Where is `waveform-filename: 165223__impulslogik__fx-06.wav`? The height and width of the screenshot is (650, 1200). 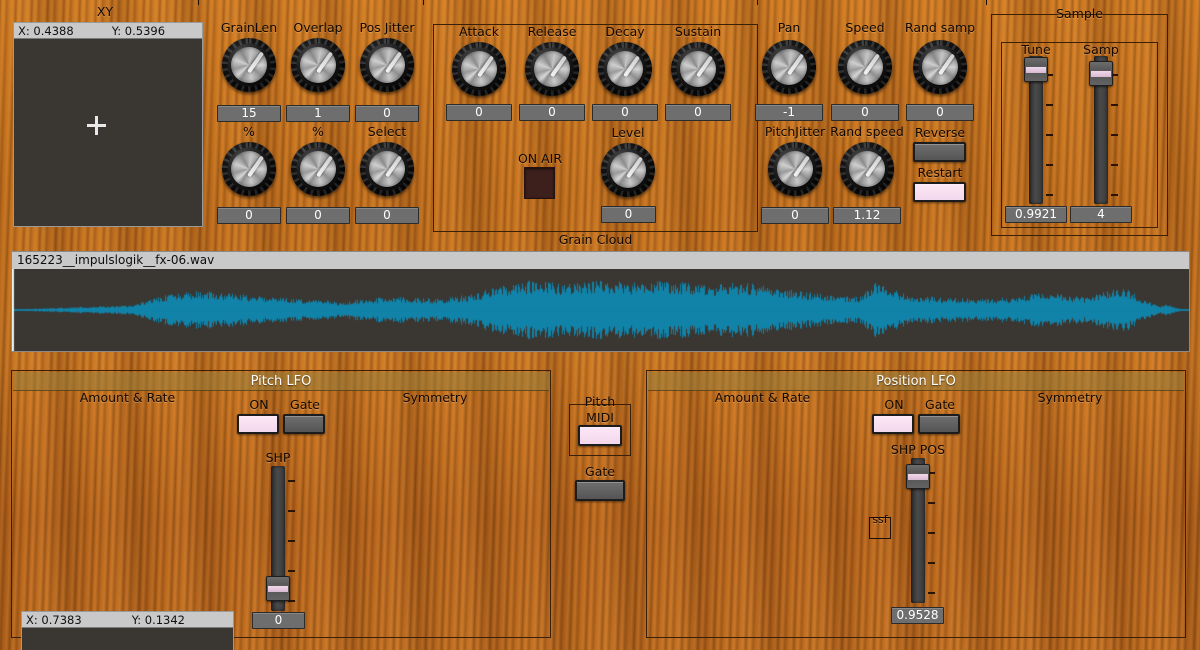 waveform-filename: 165223__impulslogik__fx-06.wav is located at coordinates (116, 260).